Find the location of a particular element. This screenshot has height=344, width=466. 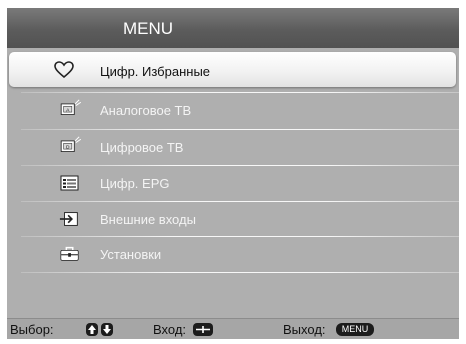

settings-toolbox-icon is located at coordinates (69, 253).